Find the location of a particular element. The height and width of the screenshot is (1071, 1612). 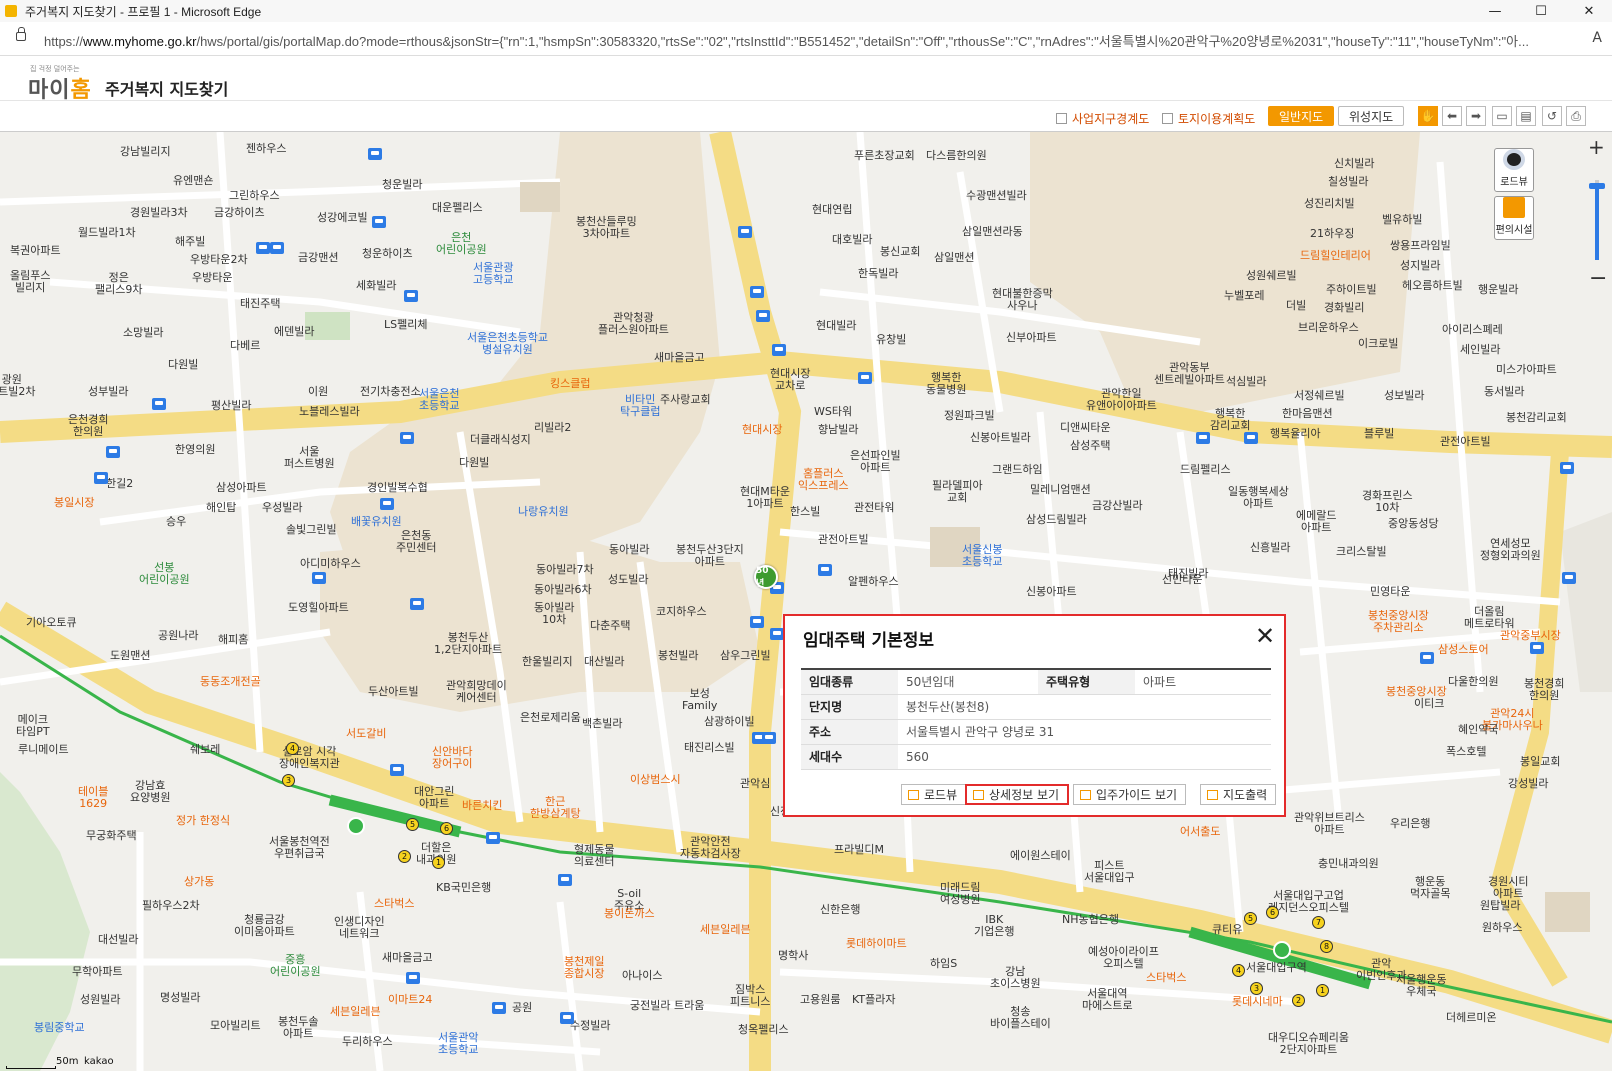

map-place-label: 삼일맨션 is located at coordinates (954, 258).